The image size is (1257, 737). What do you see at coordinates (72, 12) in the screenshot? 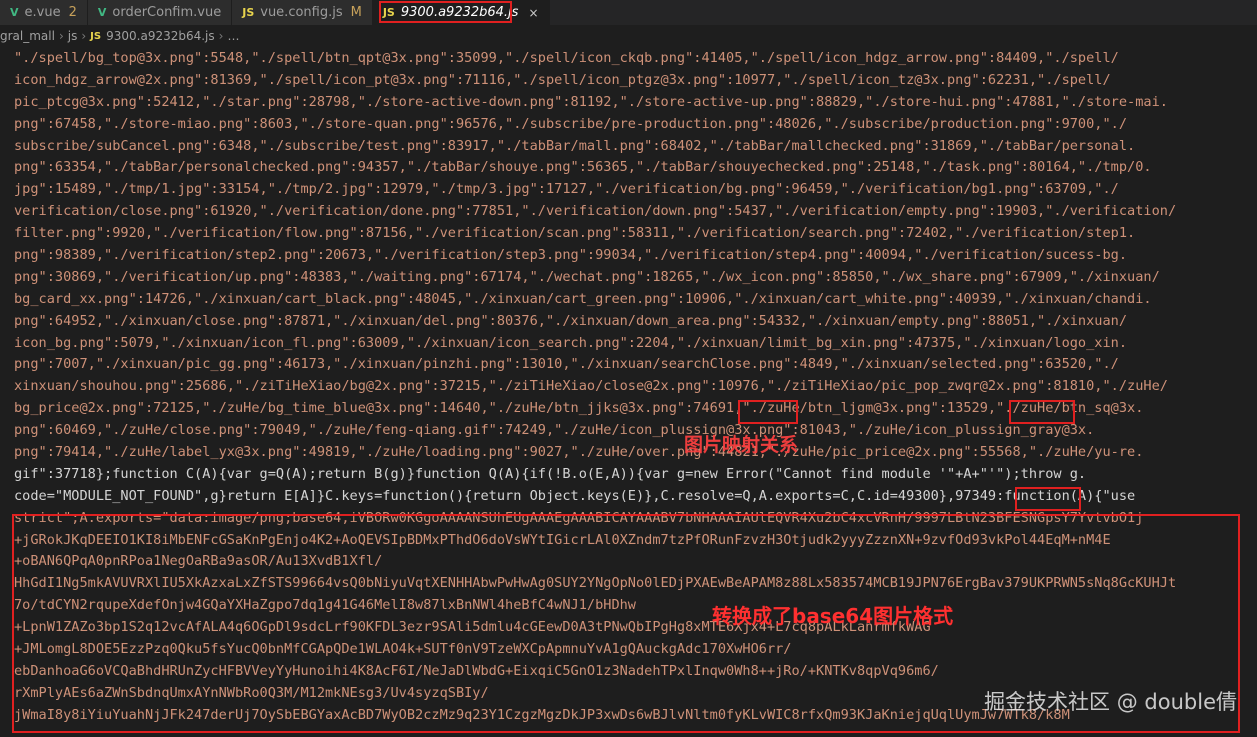
I see `problem-count-badge: 2` at bounding box center [72, 12].